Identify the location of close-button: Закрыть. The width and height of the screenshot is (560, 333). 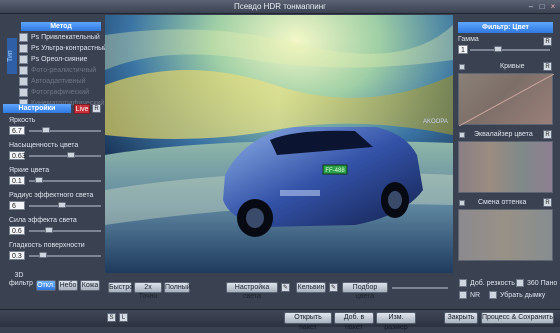
(461, 318).